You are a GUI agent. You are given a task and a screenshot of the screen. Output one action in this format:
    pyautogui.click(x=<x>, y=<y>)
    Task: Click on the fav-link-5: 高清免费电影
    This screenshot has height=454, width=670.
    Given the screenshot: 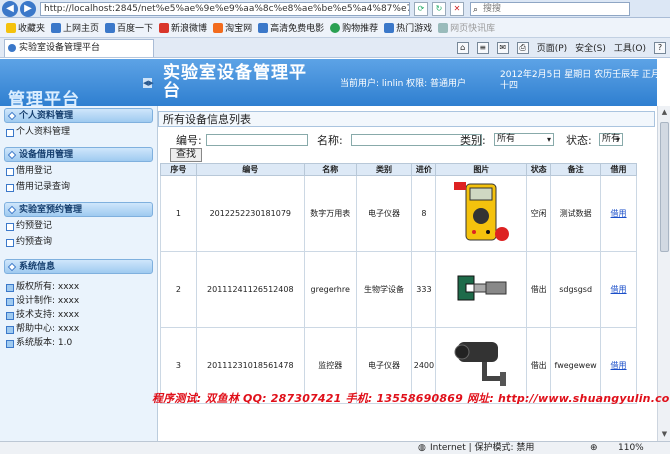 What is the action you would take?
    pyautogui.click(x=291, y=27)
    